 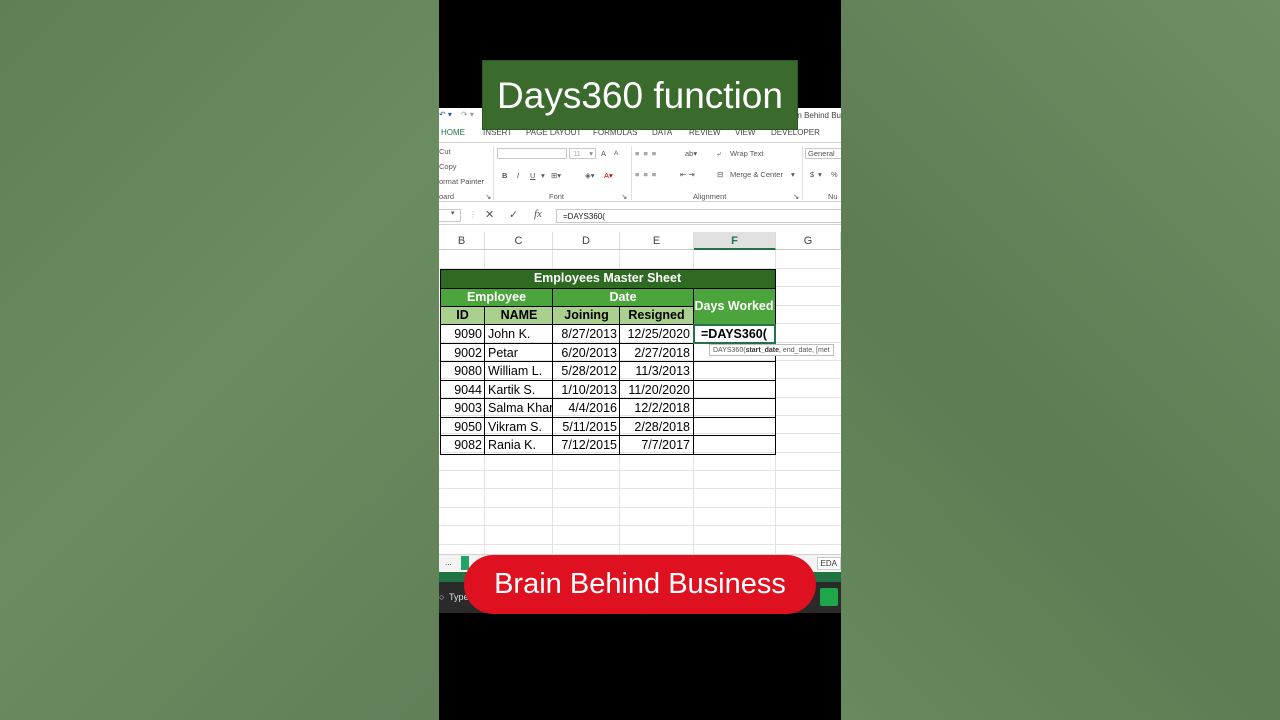 What do you see at coordinates (518, 175) in the screenshot?
I see `italic-button: I` at bounding box center [518, 175].